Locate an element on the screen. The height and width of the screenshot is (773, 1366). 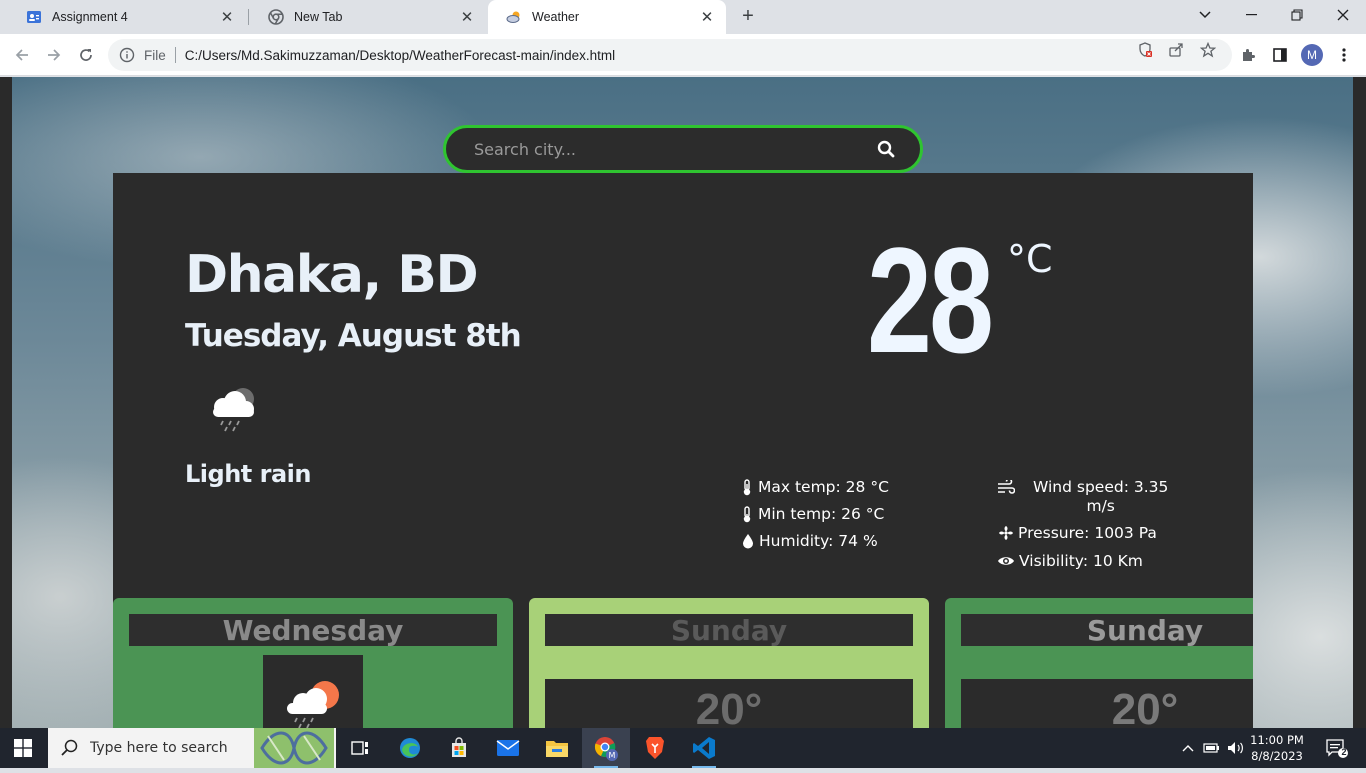
side-panel-icon is located at coordinates (1280, 55).